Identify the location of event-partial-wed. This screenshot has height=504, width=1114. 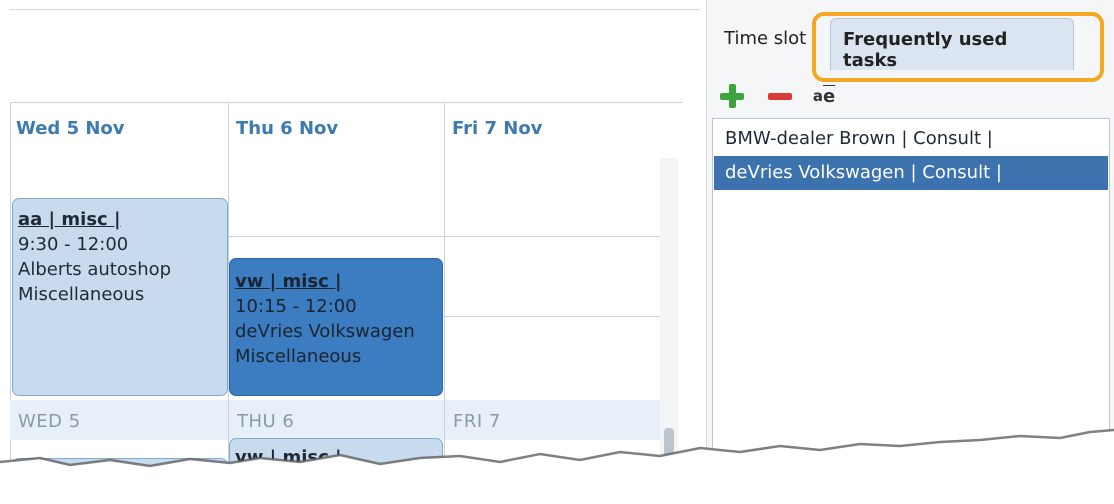
(120, 481).